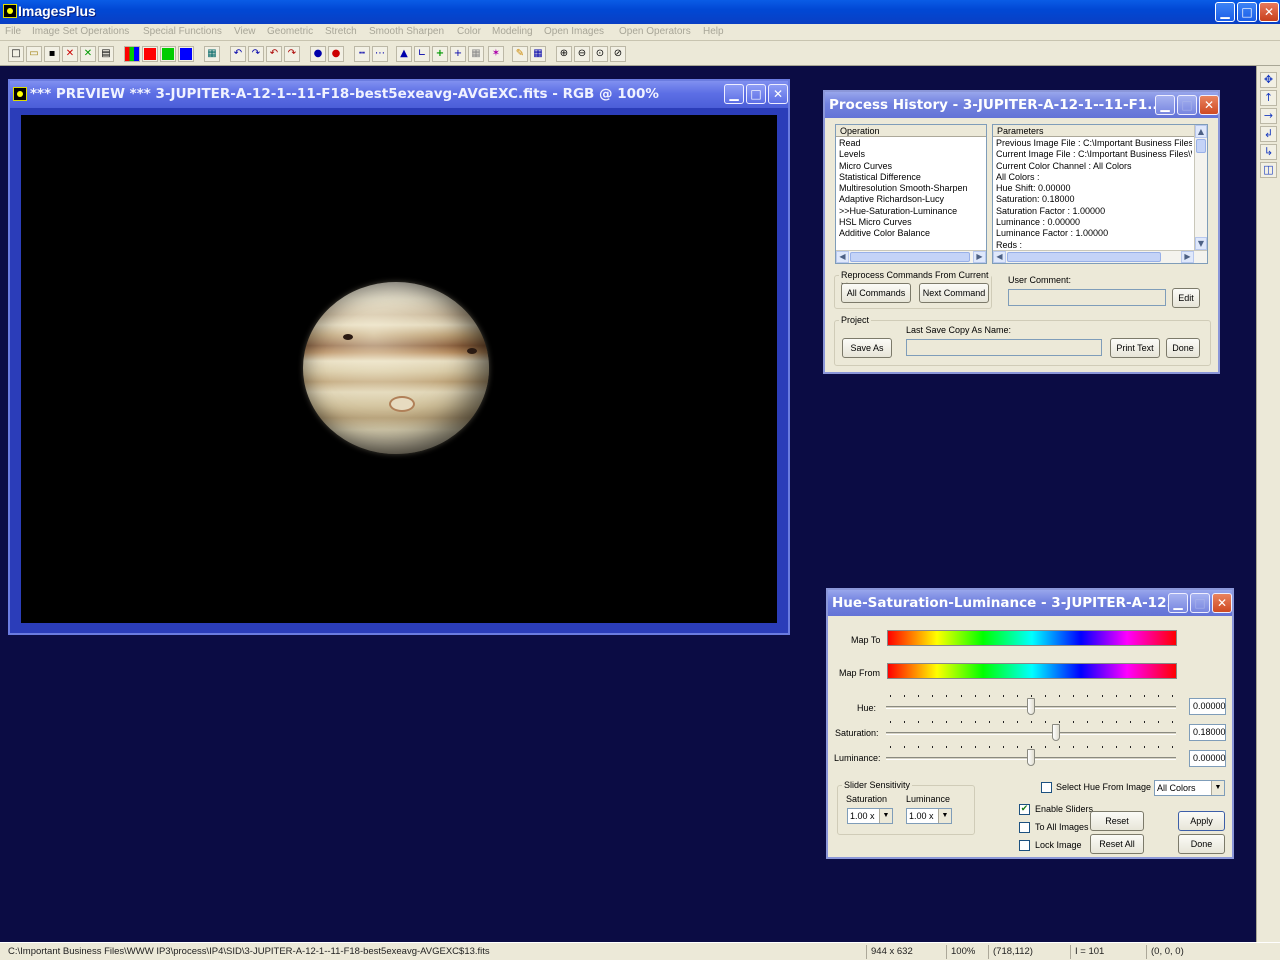  Describe the element at coordinates (1269, 12) in the screenshot. I see `close-icon: ✕` at that location.